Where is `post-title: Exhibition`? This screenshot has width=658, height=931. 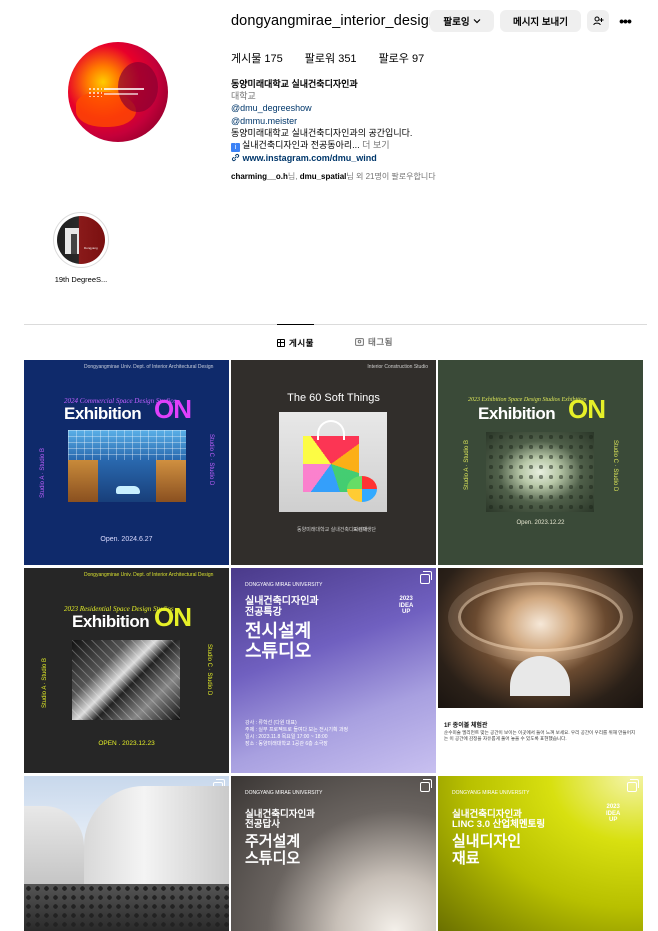
post-title: Exhibition is located at coordinates (517, 413).